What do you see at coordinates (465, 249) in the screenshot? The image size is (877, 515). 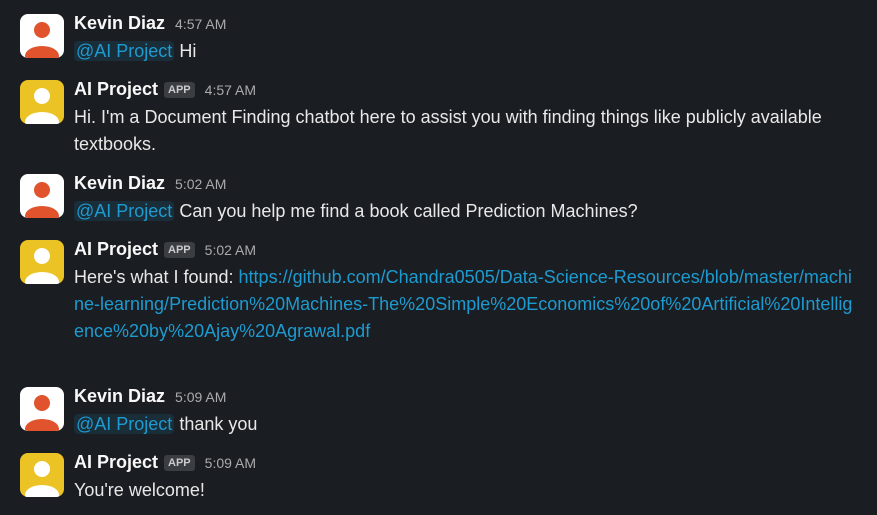 I see `message-header: AI Project APP 5:02 AM` at bounding box center [465, 249].